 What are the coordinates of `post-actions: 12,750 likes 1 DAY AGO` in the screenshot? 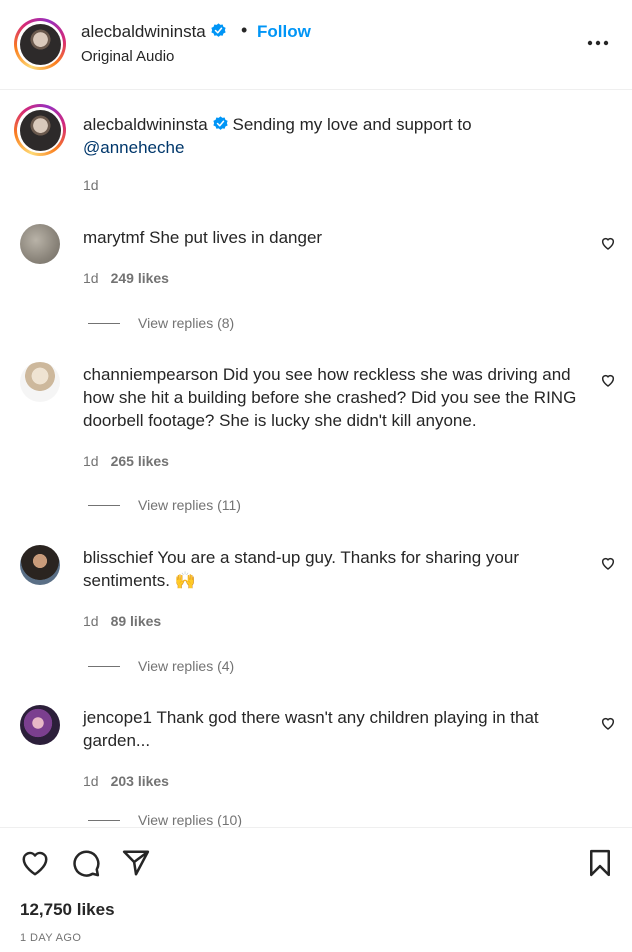 It's located at (316, 889).